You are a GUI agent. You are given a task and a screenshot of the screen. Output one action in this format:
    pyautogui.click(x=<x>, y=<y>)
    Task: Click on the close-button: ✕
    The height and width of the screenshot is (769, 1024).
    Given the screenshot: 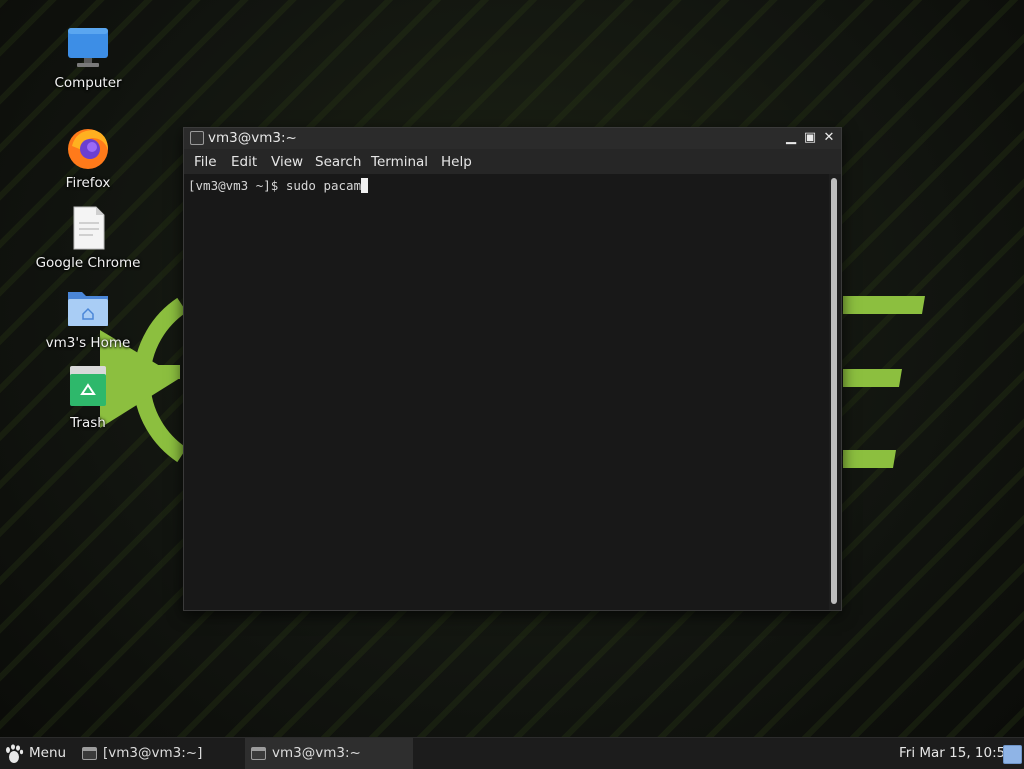 What is the action you would take?
    pyautogui.click(x=829, y=138)
    